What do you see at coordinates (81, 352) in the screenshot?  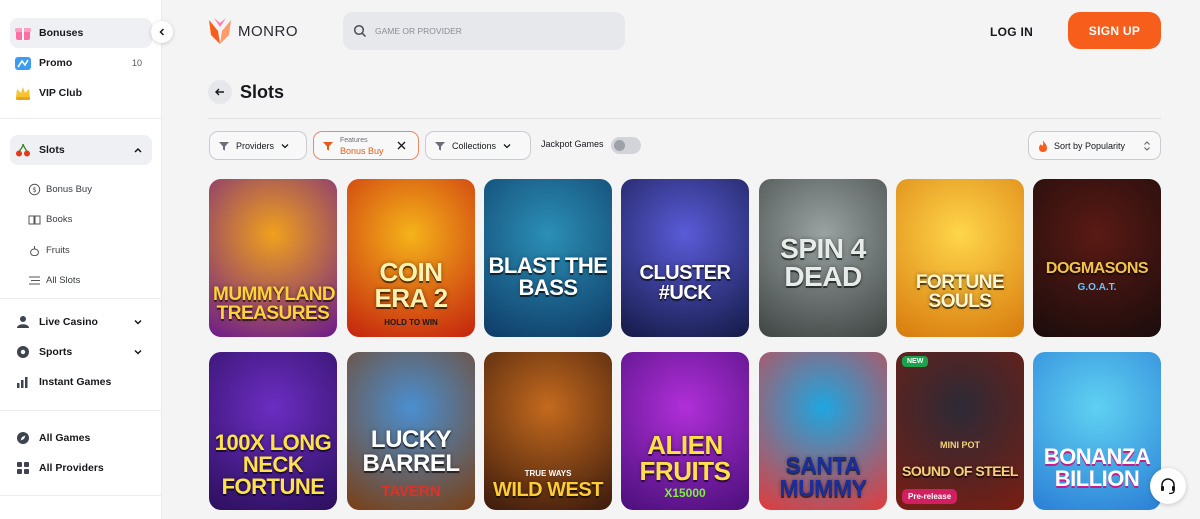 I see `sidebar-item-sports: Sports` at bounding box center [81, 352].